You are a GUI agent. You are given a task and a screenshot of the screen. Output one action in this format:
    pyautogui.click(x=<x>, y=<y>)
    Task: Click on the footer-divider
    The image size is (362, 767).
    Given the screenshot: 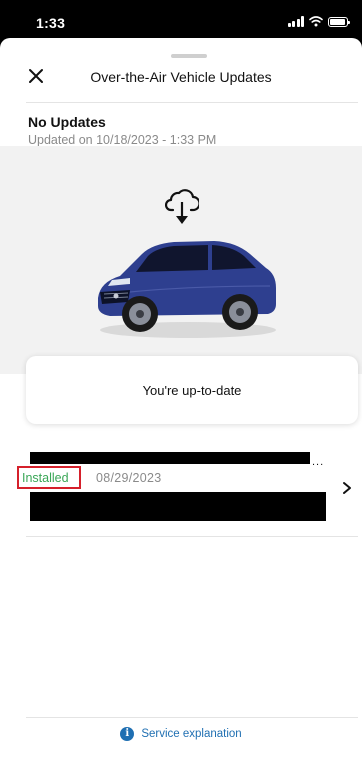 What is the action you would take?
    pyautogui.click(x=192, y=717)
    